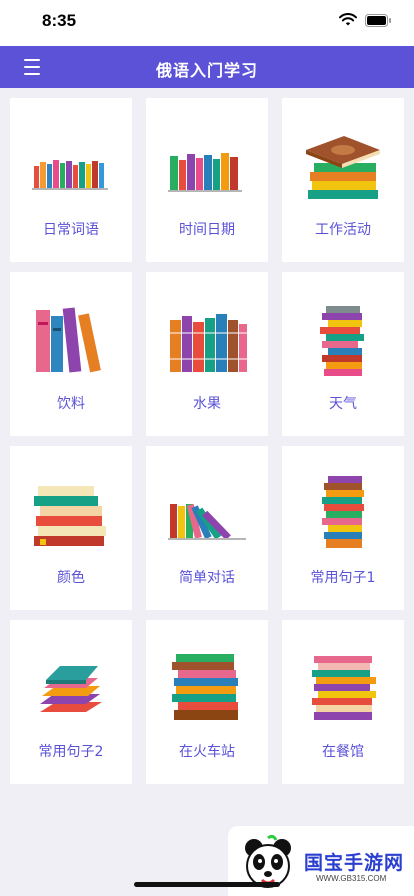 The width and height of the screenshot is (414, 896). What do you see at coordinates (351, 878) in the screenshot?
I see `watermark-url: WWW.GB315.COM` at bounding box center [351, 878].